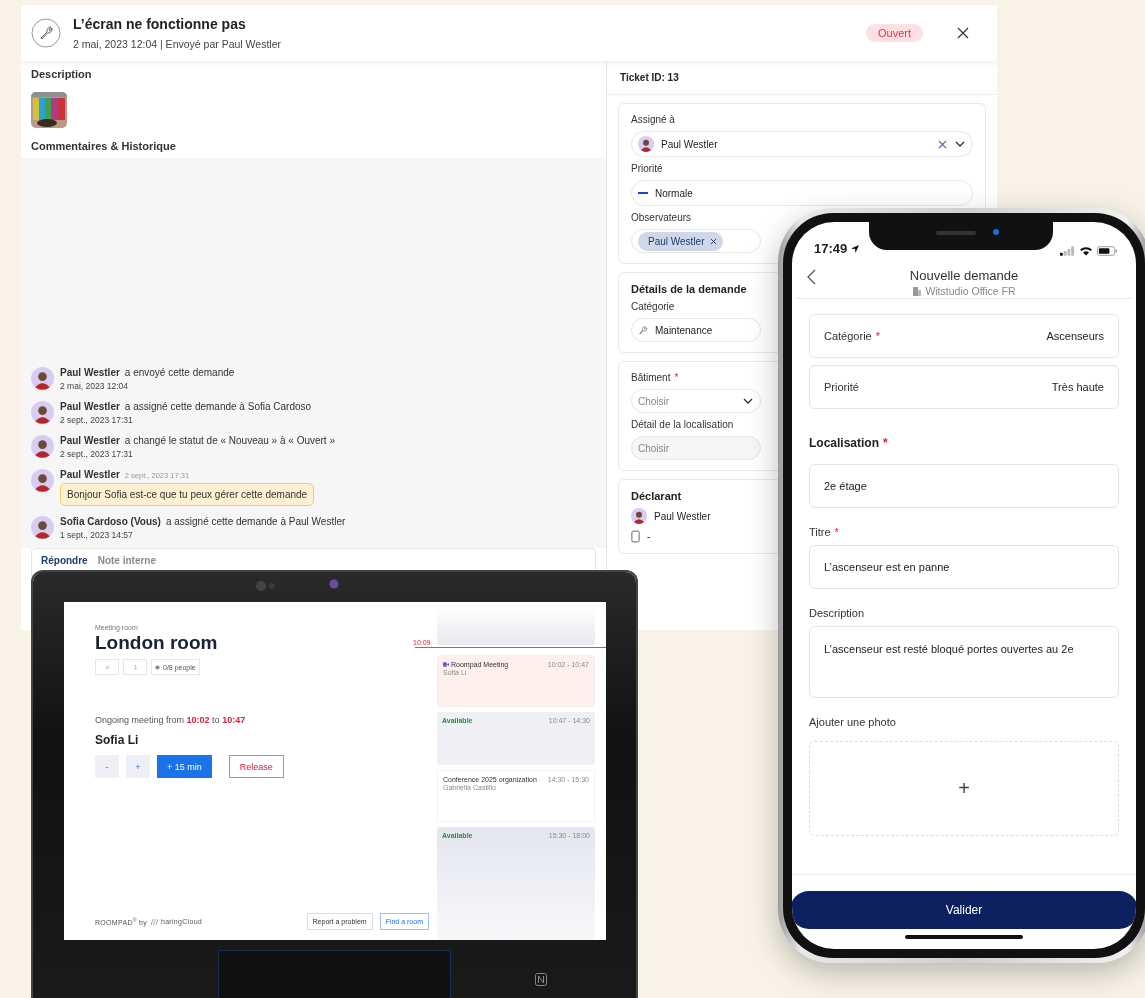  I want to click on history-action: a assigné cette demande à Sofia Cardoso, so click(218, 406).